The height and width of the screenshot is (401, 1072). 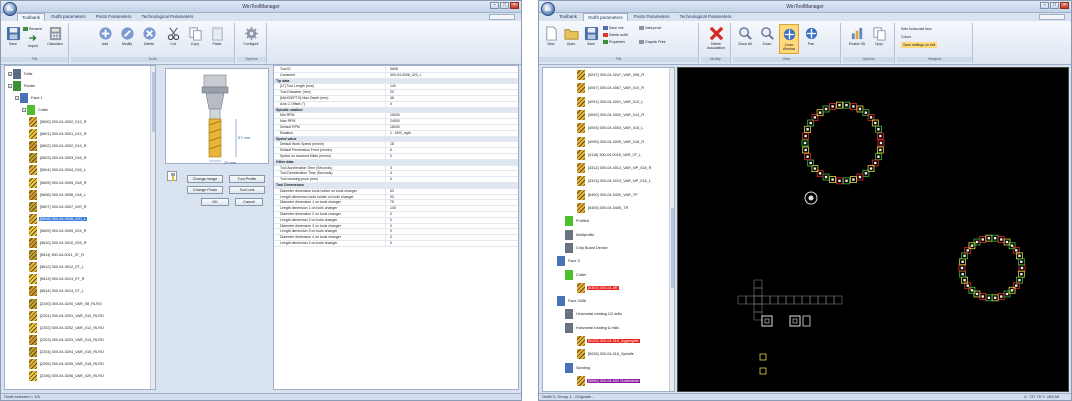 What do you see at coordinates (906, 37) in the screenshot?
I see `colors-option: Colors` at bounding box center [906, 37].